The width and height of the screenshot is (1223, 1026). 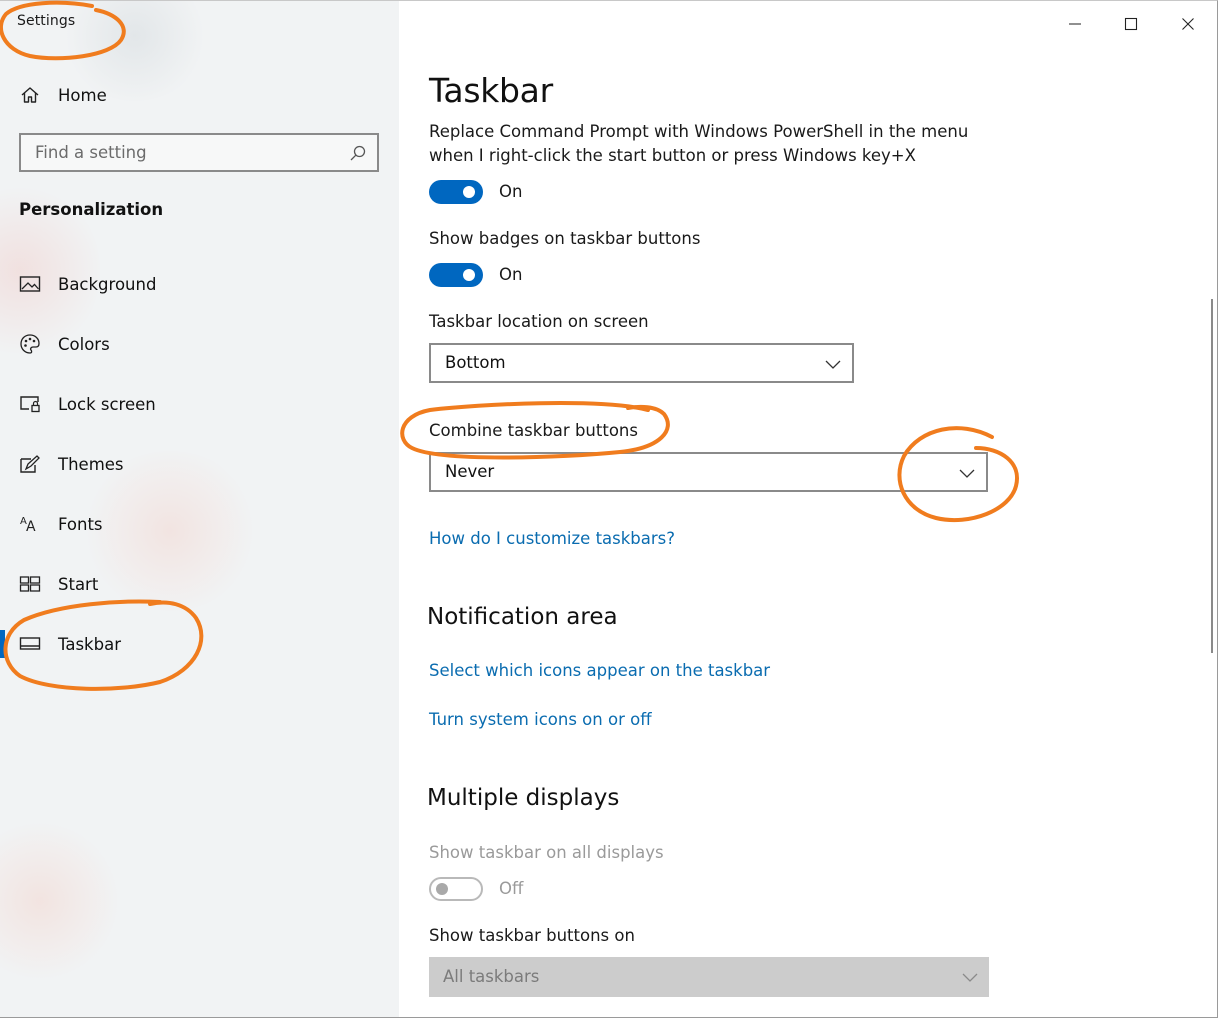 What do you see at coordinates (80, 524) in the screenshot?
I see `sidebar-item-label: Fonts` at bounding box center [80, 524].